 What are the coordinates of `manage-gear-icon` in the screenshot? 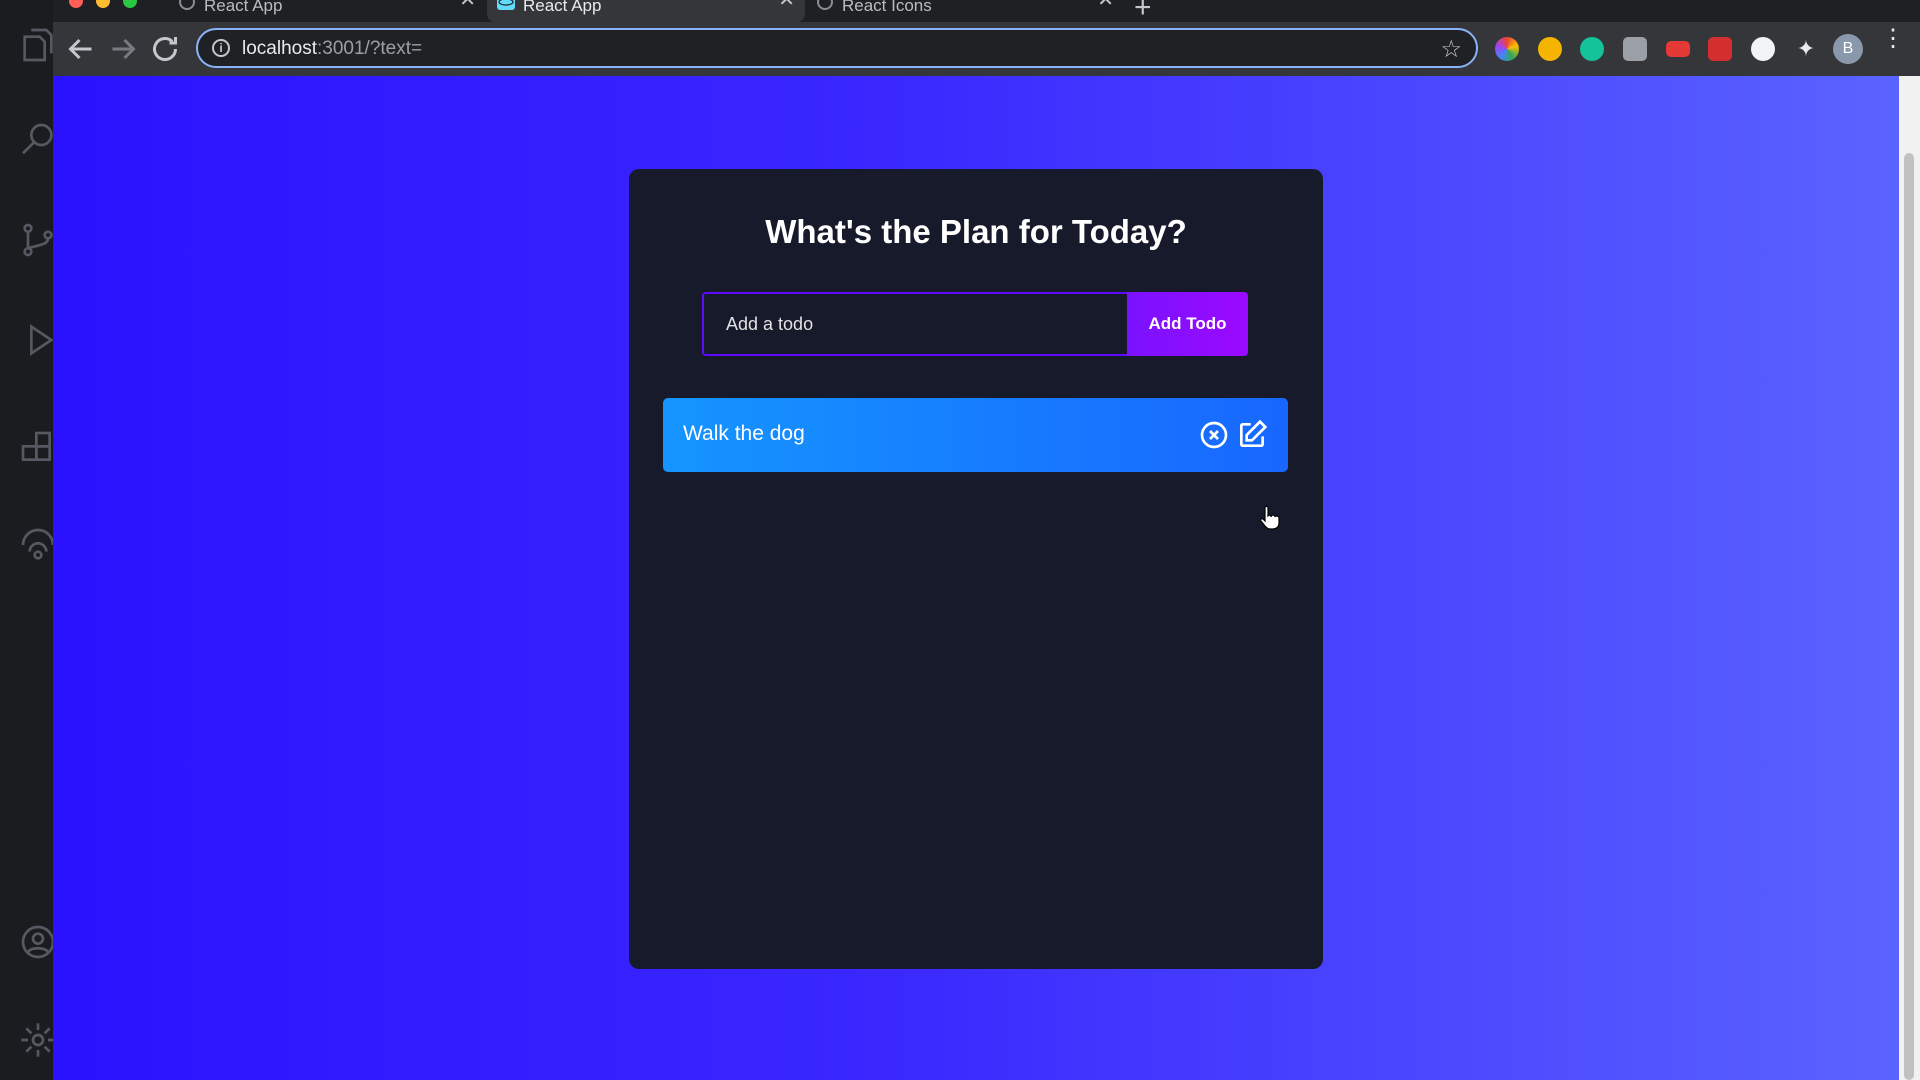 It's located at (38, 1040).